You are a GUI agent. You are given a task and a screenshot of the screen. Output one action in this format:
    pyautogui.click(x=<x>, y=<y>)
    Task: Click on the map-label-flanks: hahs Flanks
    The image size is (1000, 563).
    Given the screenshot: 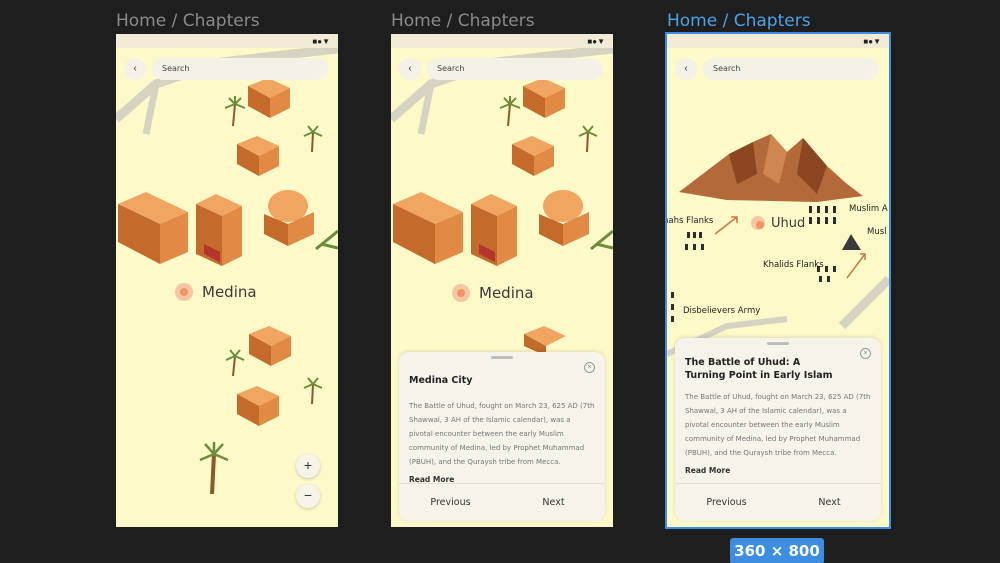 What is the action you would take?
    pyautogui.click(x=690, y=221)
    